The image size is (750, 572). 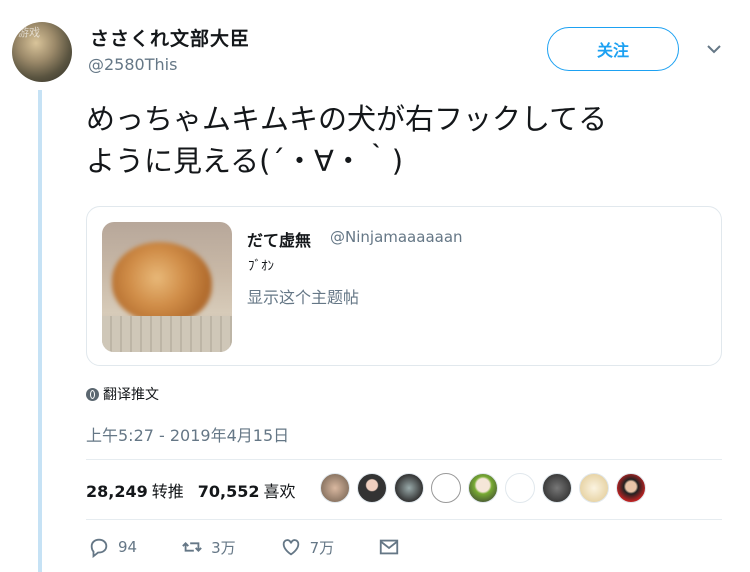 I want to click on user-handle: @2580This, so click(x=132, y=64).